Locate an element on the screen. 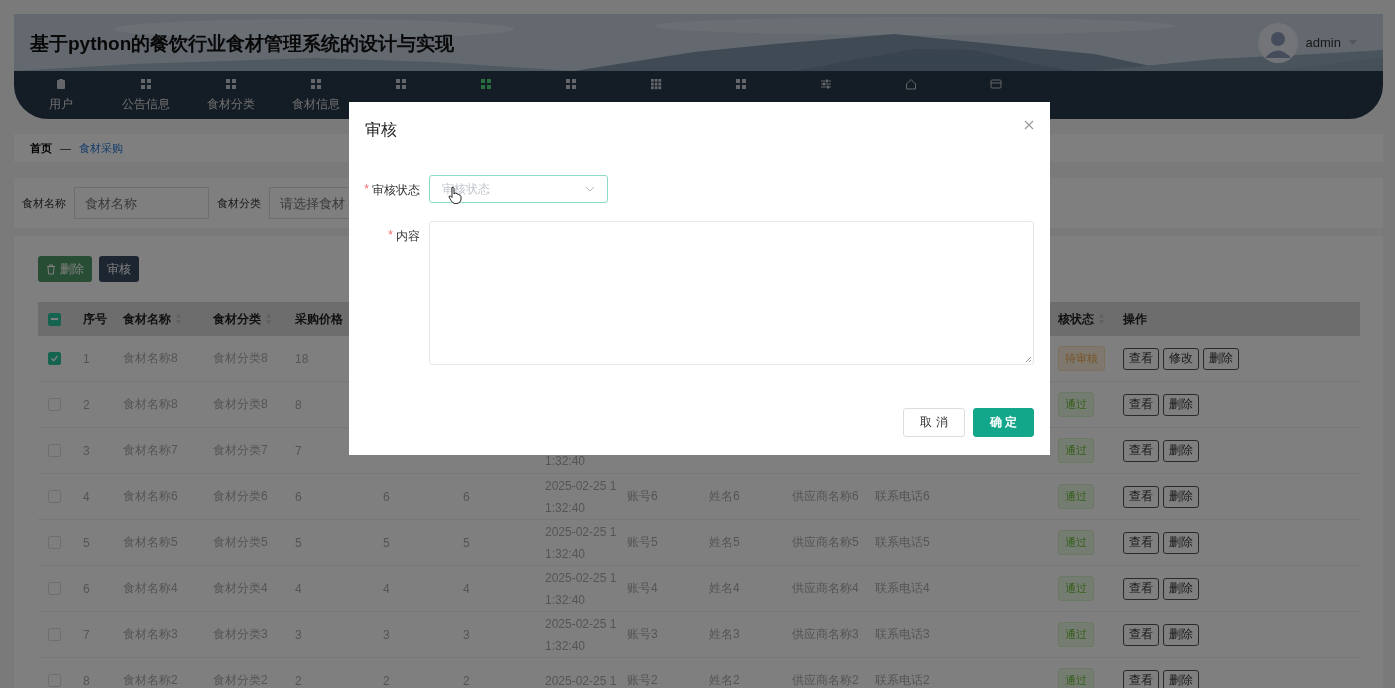 The height and width of the screenshot is (688, 1395). confirm-button: 确 定 is located at coordinates (1003, 422).